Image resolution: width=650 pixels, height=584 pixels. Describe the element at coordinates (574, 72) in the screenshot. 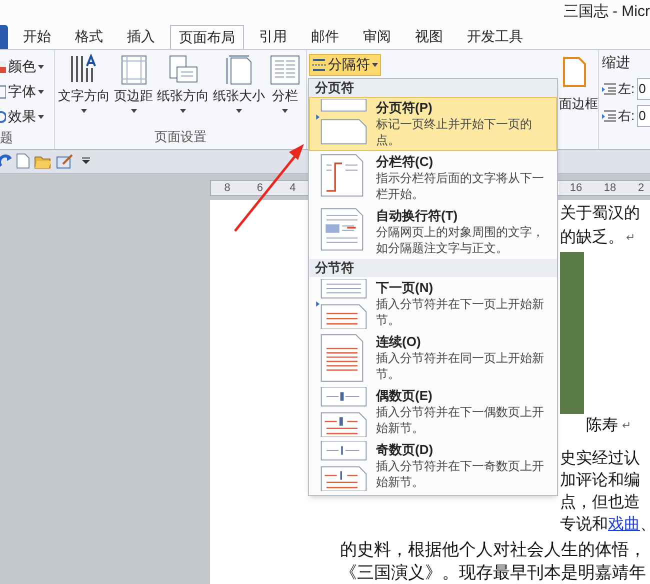

I see `page-border-icon` at that location.